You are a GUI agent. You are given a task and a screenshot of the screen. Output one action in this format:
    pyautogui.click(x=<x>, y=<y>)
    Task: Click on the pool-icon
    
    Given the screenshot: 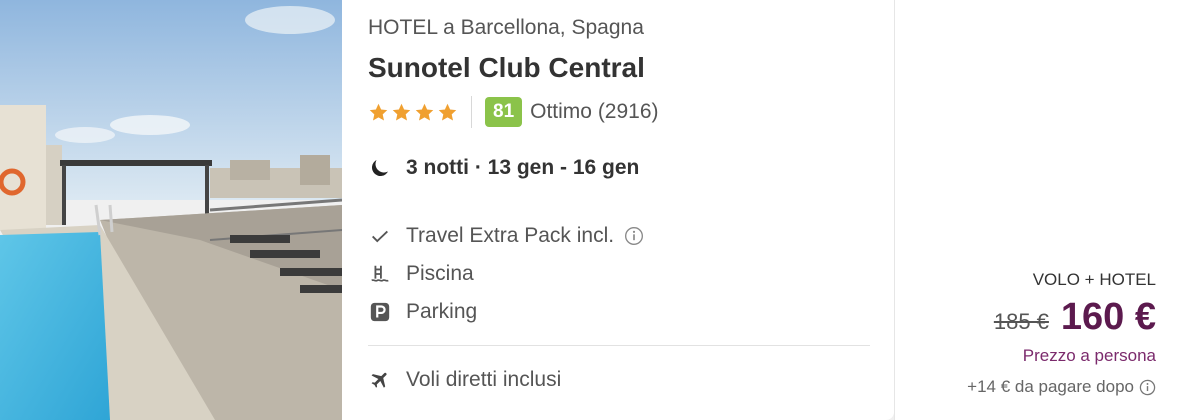 What is the action you would take?
    pyautogui.click(x=380, y=274)
    